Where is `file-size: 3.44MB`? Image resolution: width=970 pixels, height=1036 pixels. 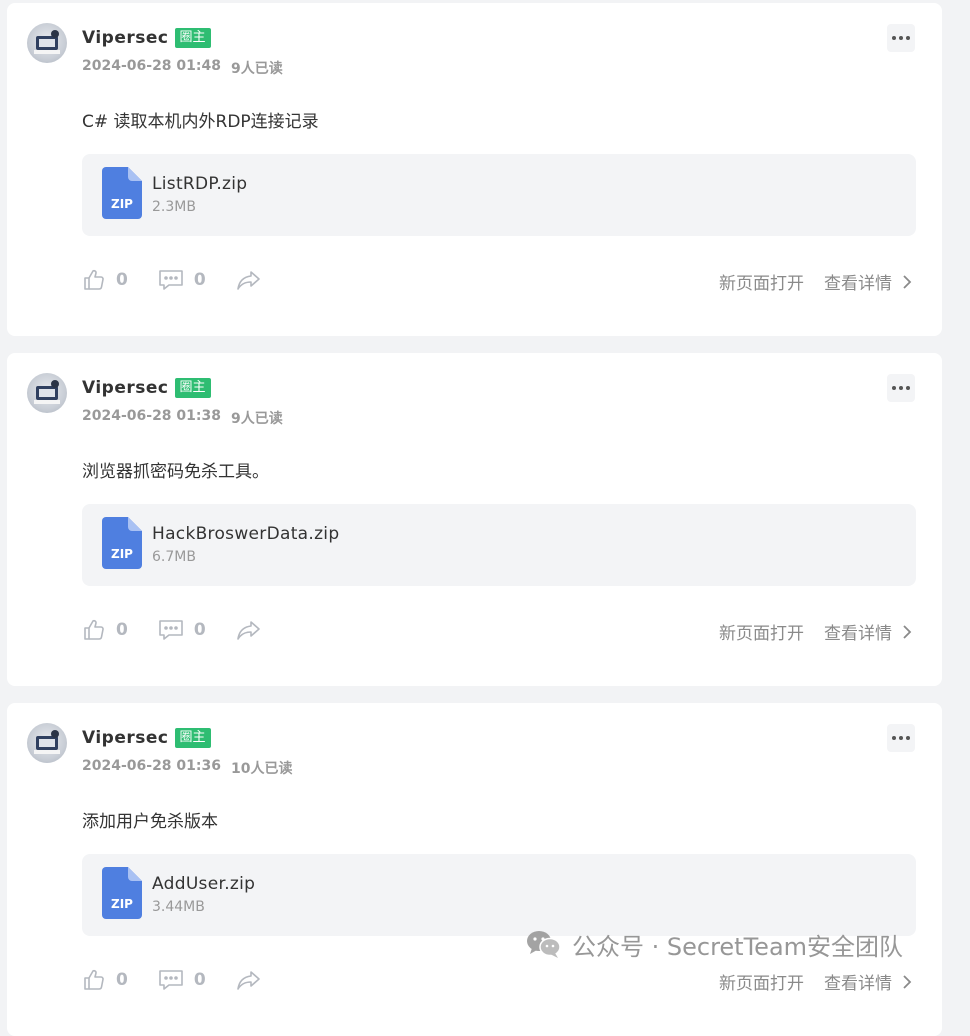
file-size: 3.44MB is located at coordinates (178, 907).